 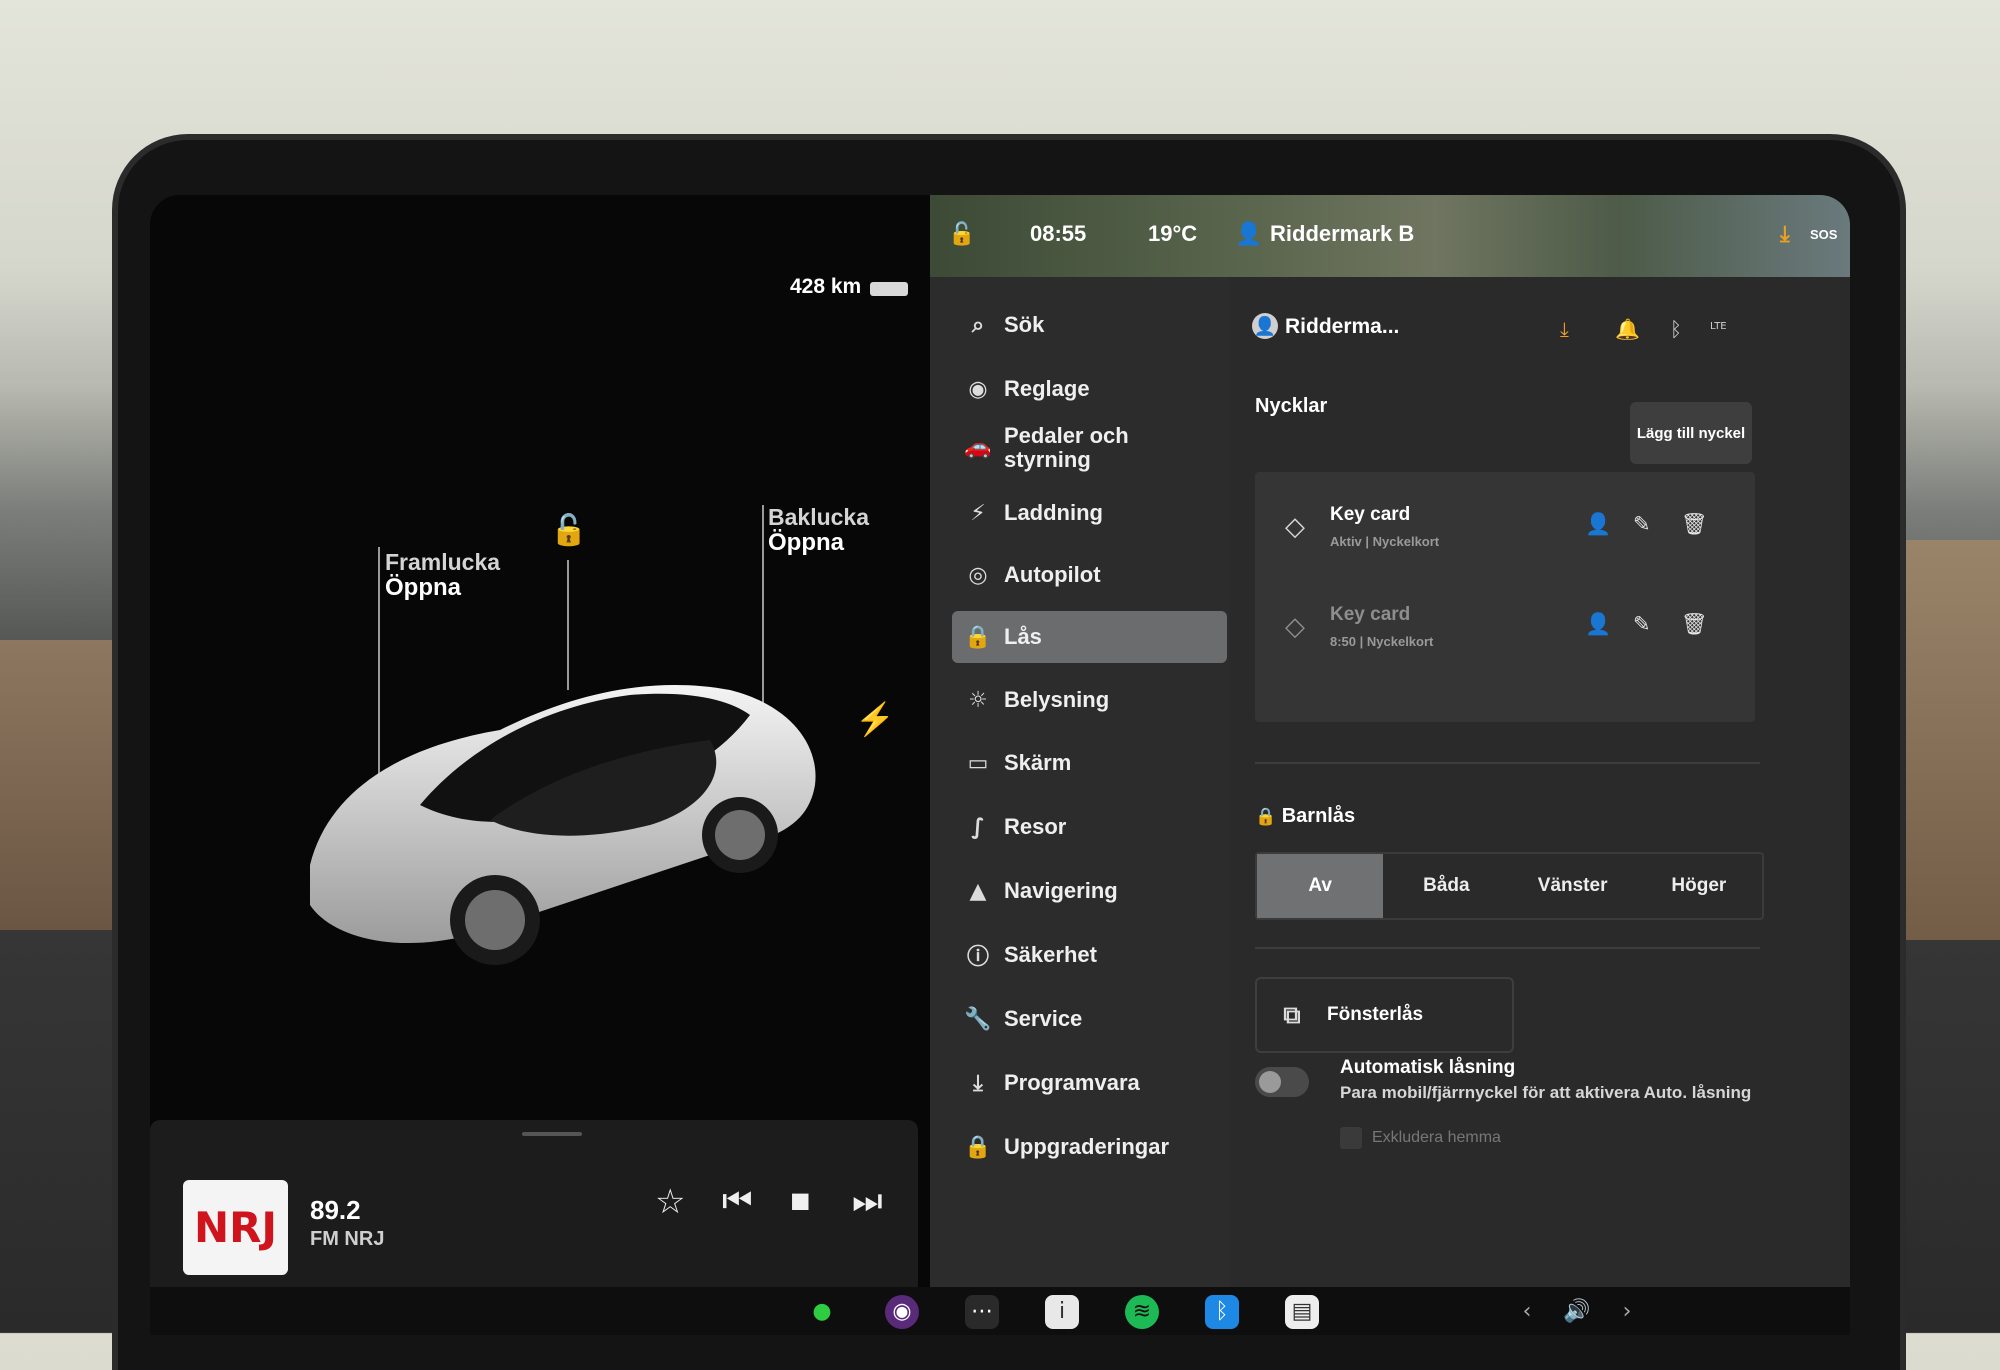 I want to click on rear-trunk-control: Baklucka Öppna, so click(x=818, y=530).